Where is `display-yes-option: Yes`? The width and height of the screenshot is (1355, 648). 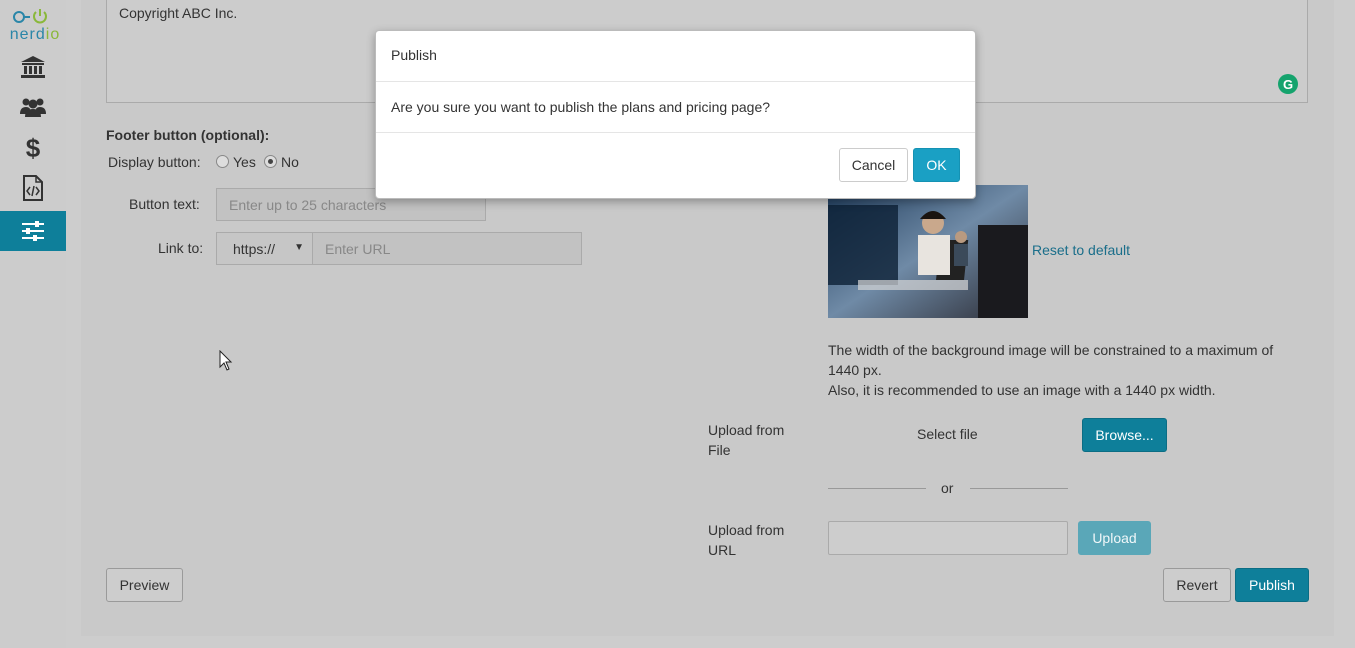
display-yes-option: Yes is located at coordinates (236, 162).